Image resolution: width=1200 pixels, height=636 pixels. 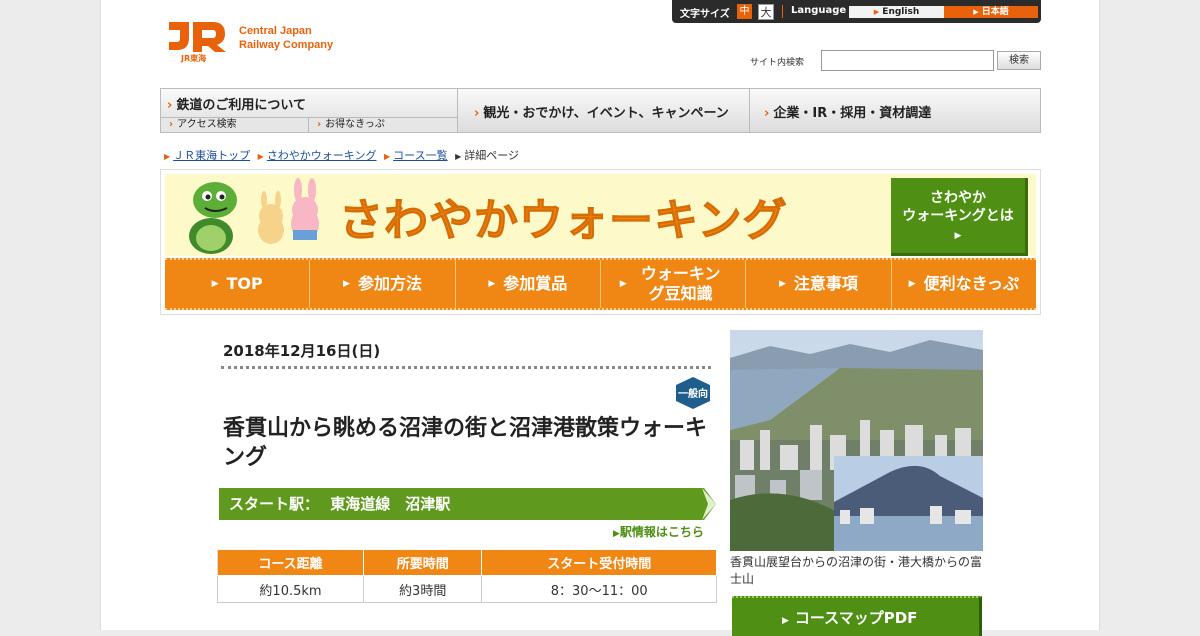 What do you see at coordinates (856, 570) in the screenshot?
I see `photo-caption: 香貫山展望台からの沼津の街・港大橋からの富士山` at bounding box center [856, 570].